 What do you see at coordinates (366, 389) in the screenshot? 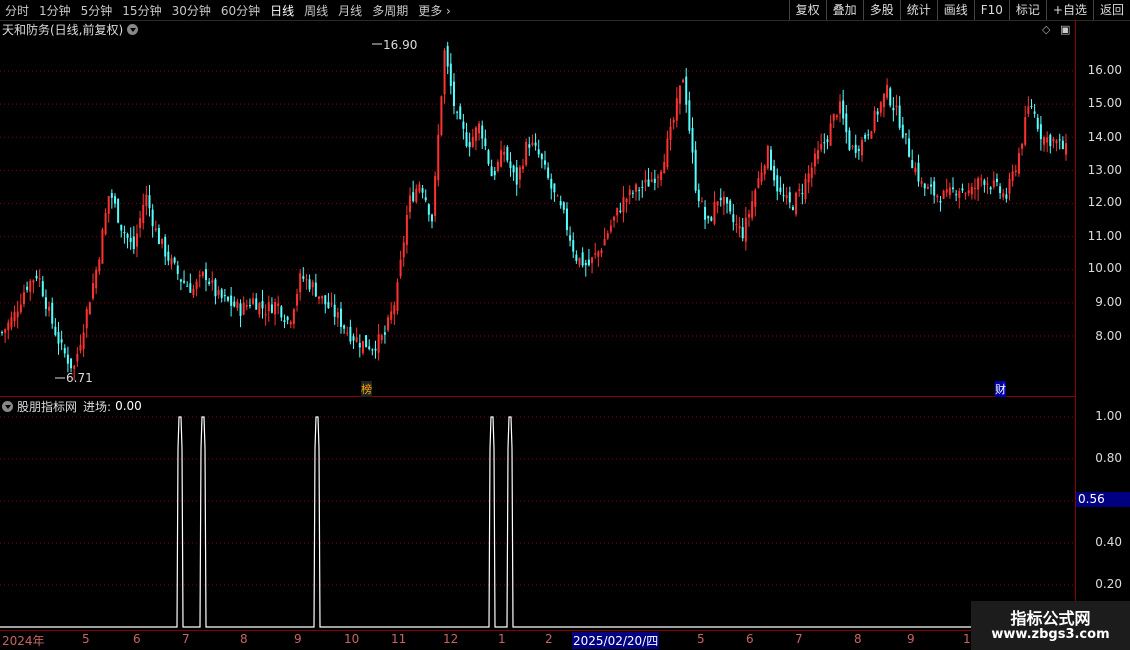
I see `rank-badge: 榜` at bounding box center [366, 389].